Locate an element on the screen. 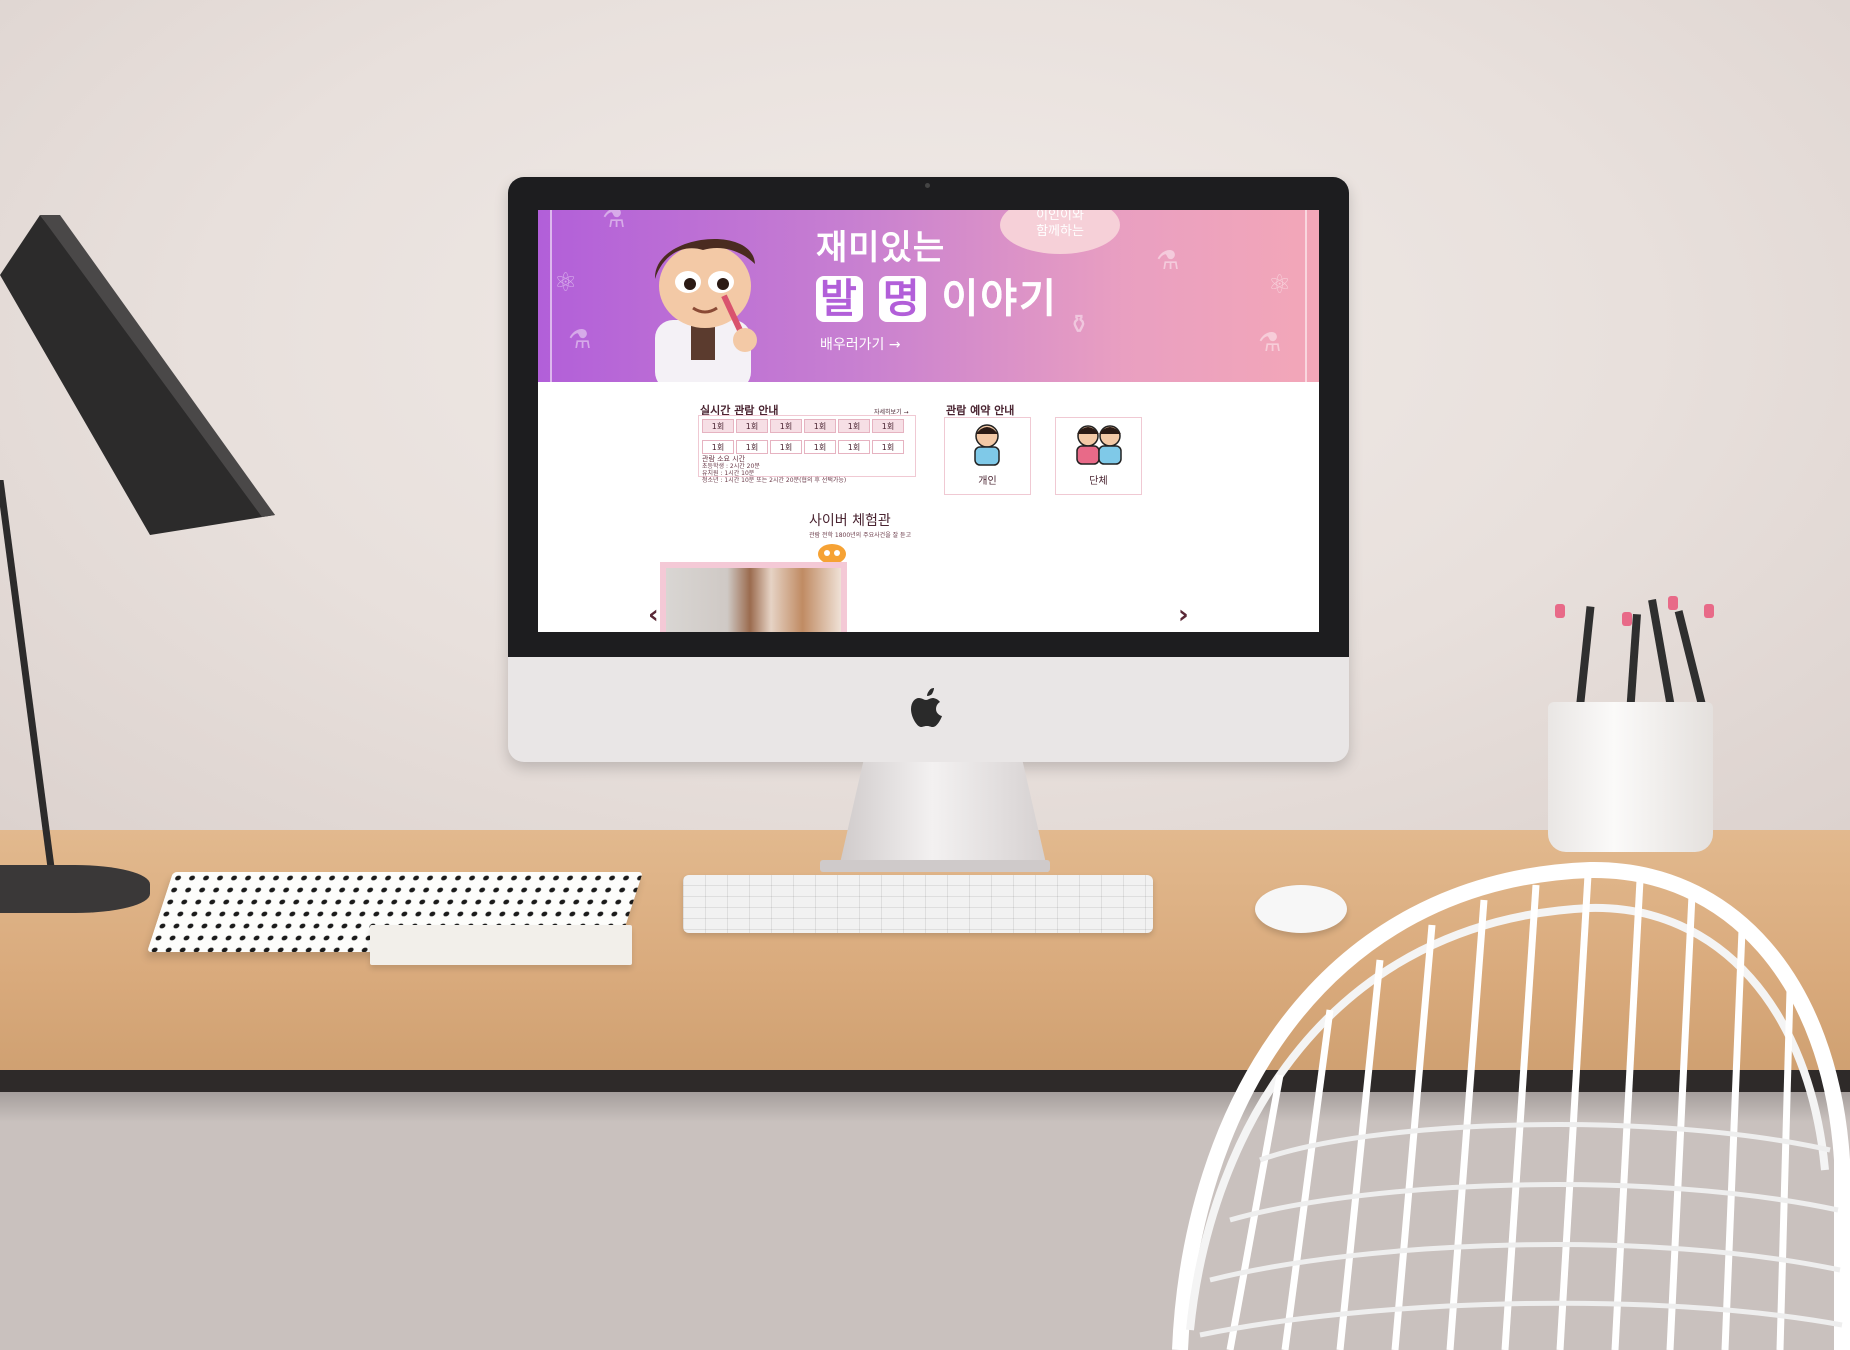 This screenshot has width=1850, height=1350. cyber-hall-title: 사이버 체험관 is located at coordinates (850, 521).